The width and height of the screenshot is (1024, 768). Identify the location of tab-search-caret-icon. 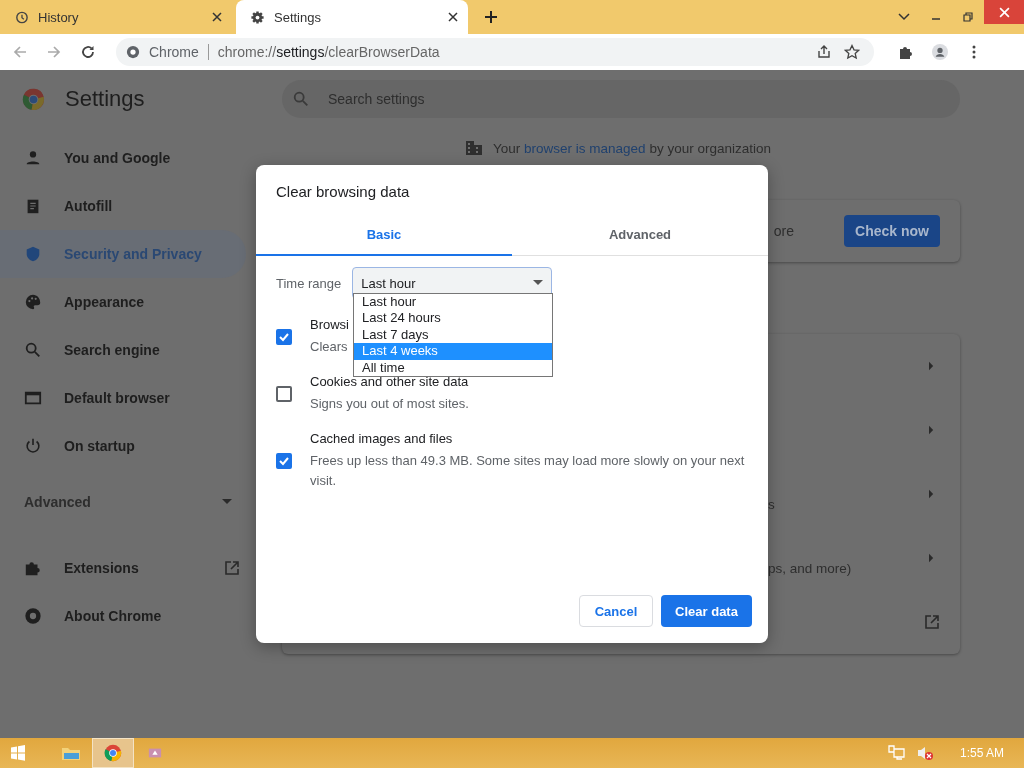
(904, 17).